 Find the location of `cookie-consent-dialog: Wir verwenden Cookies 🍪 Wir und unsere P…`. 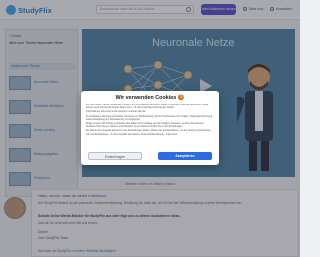

cookie-consent-dialog: Wir verwenden Cookies 🍪 Wir und unsere P… is located at coordinates (150, 128).